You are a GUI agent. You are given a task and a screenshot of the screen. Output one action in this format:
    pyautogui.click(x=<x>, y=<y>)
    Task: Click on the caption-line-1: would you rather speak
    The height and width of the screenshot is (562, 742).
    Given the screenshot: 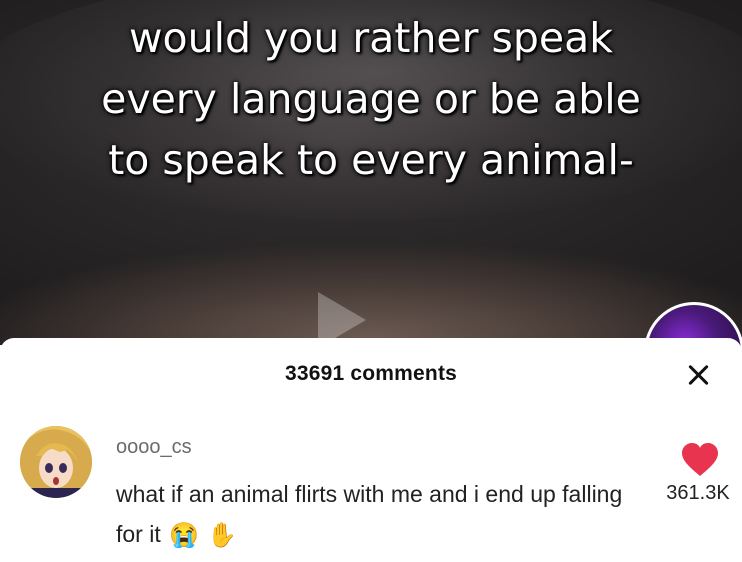 What is the action you would take?
    pyautogui.click(x=371, y=38)
    